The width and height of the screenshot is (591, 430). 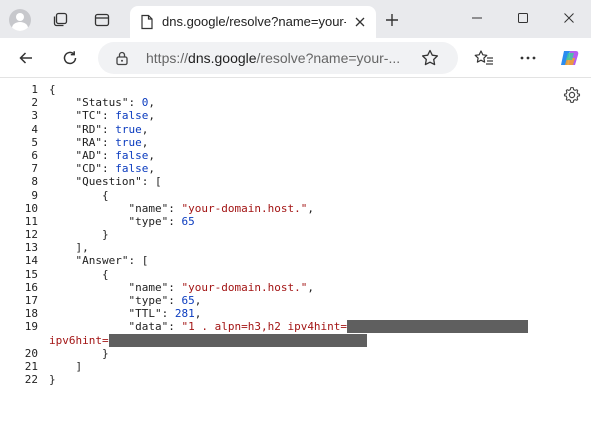 I want to click on code-text: "name": "your-domain.host.",, so click(x=176, y=287).